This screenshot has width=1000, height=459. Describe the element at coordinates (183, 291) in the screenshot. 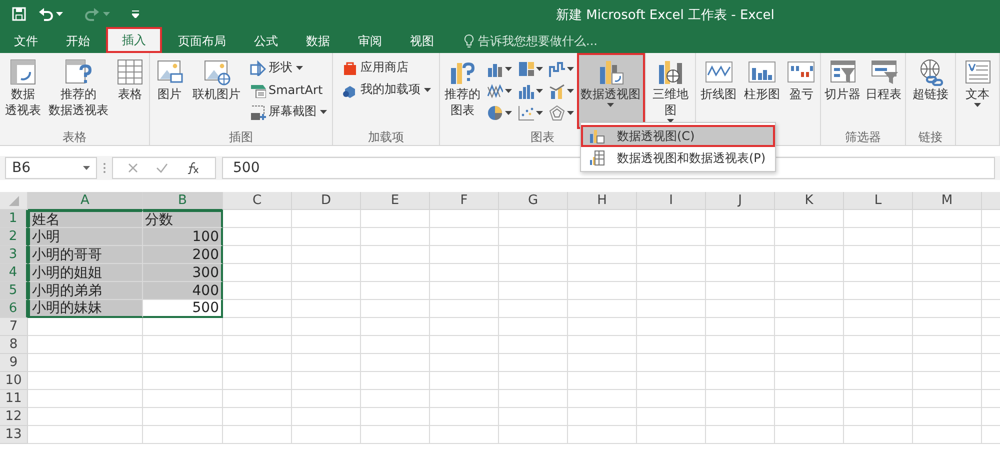

I see `table-cell: 400` at that location.